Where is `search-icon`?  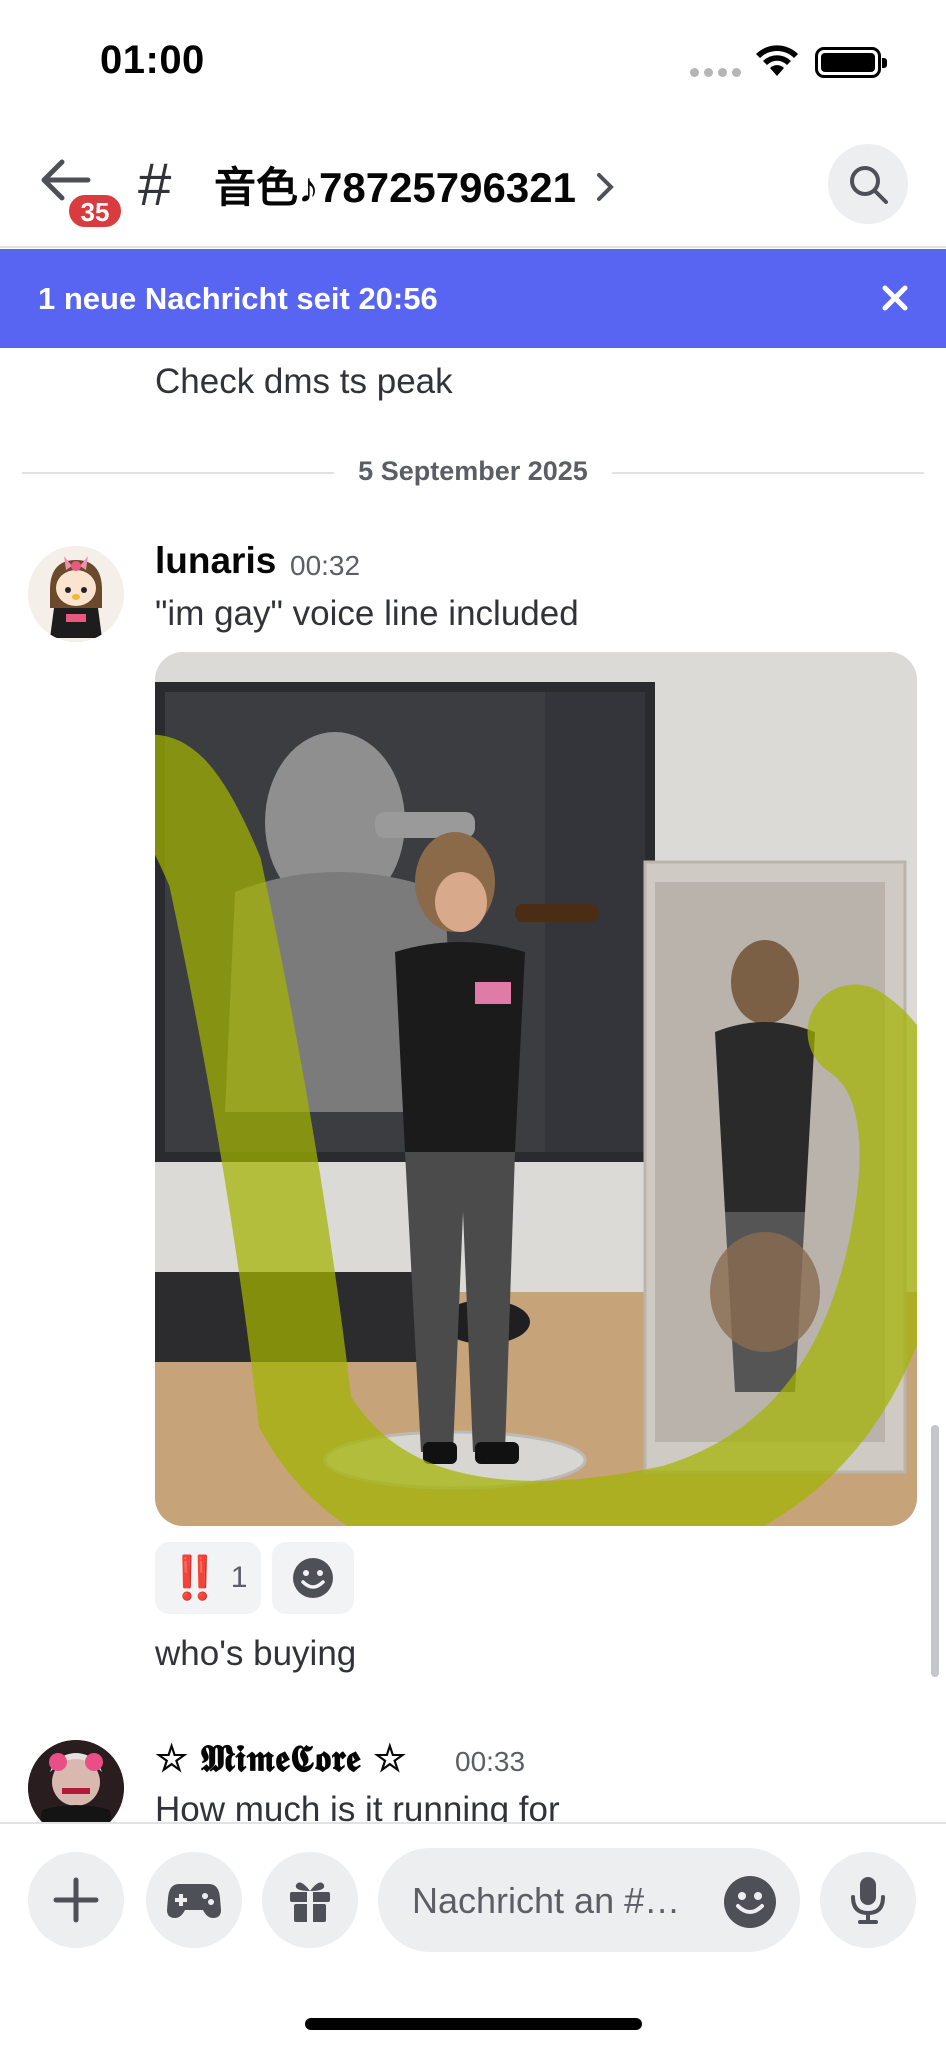 search-icon is located at coordinates (869, 185).